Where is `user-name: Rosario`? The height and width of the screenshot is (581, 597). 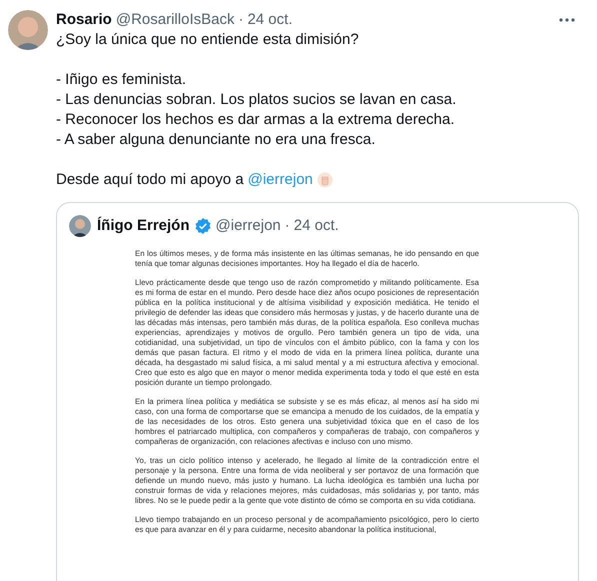 user-name: Rosario is located at coordinates (84, 20).